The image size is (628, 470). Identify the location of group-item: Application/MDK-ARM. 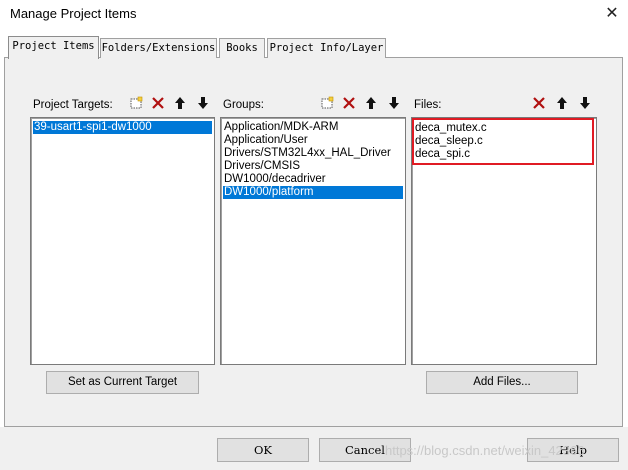
(313, 127).